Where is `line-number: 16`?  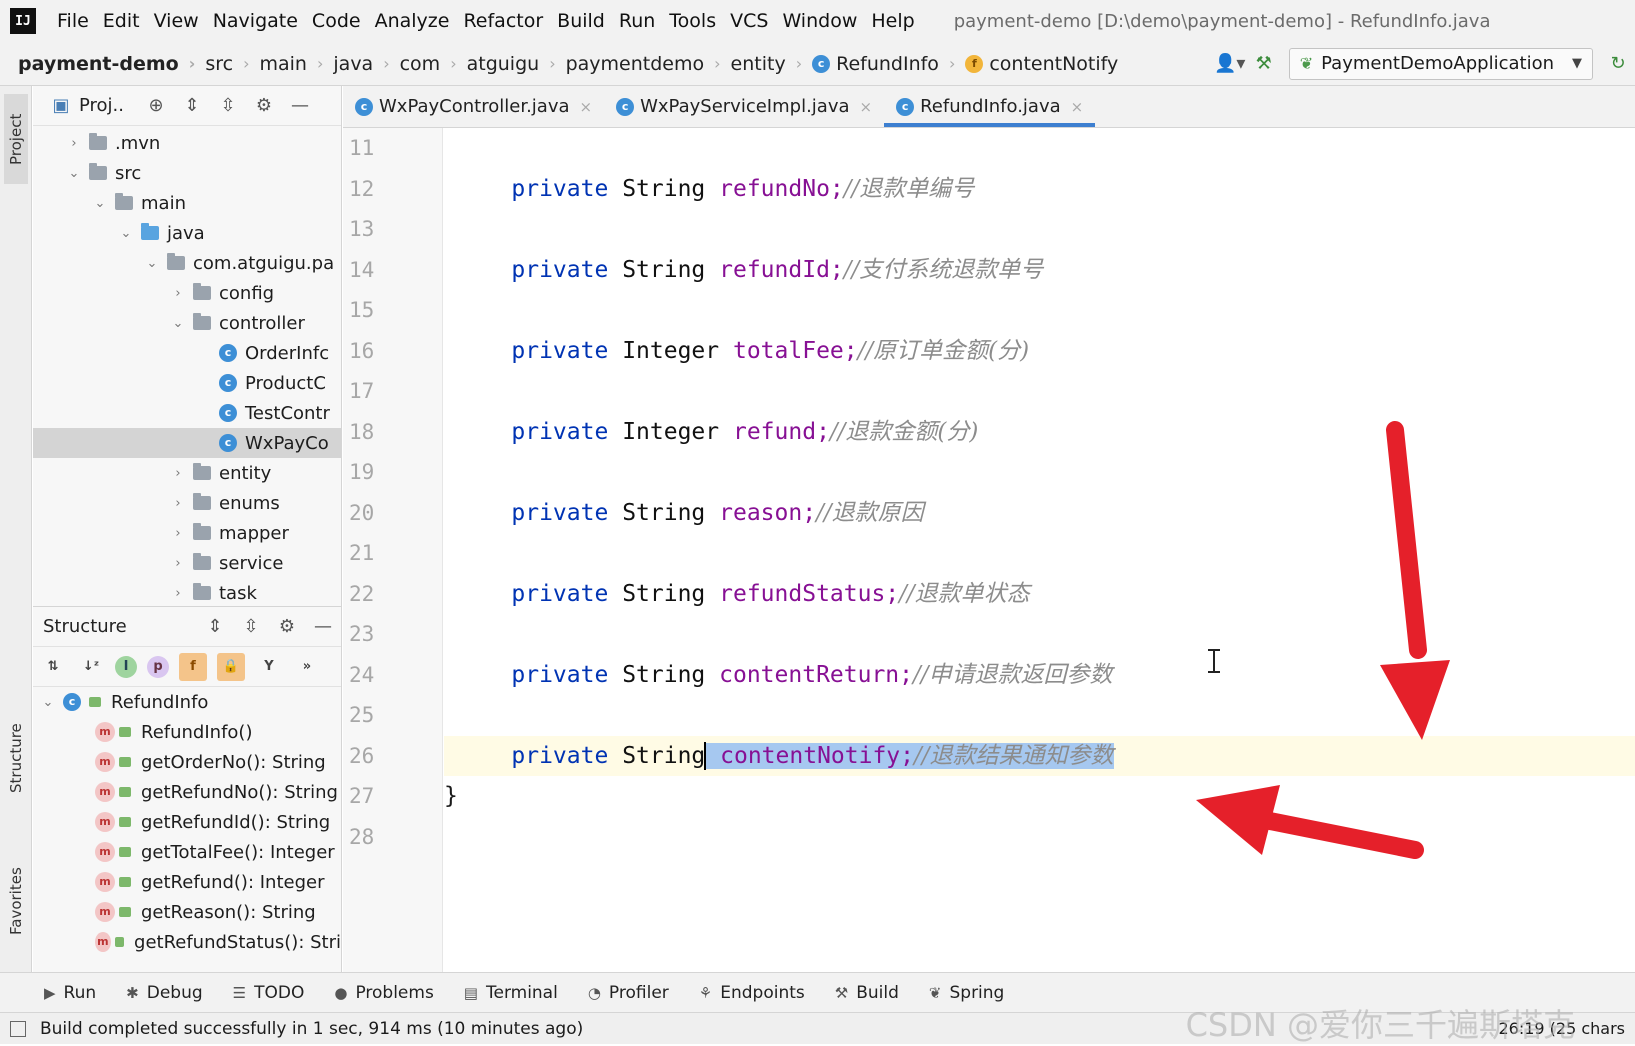
line-number: 16 is located at coordinates (392, 351).